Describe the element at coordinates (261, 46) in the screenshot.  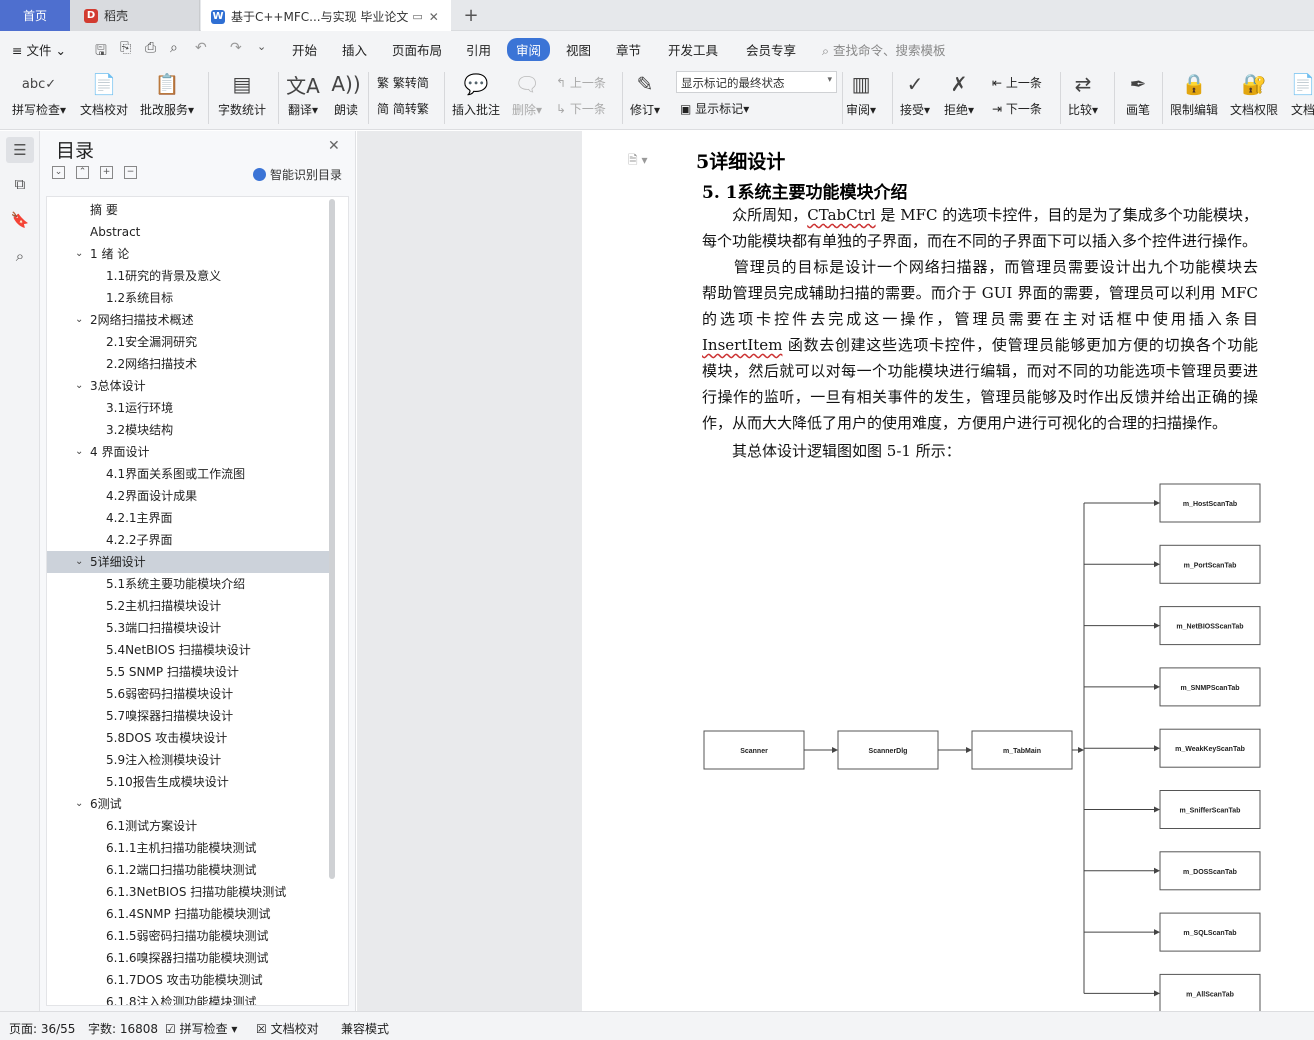
I see `quick-access-more-icon: ⌄` at that location.